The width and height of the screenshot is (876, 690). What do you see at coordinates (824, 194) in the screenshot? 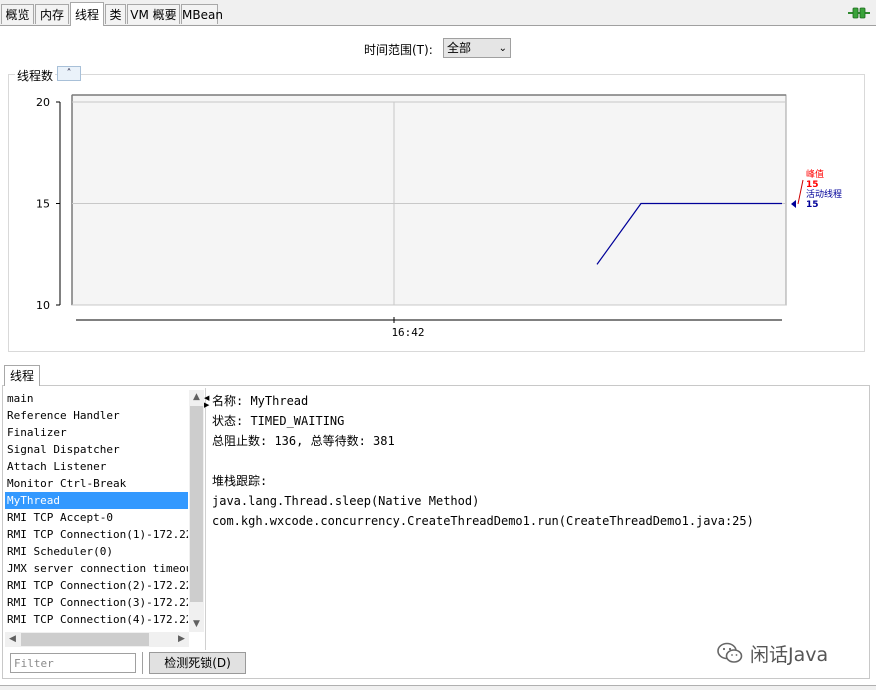
I see `legend-active-name: 活动线程` at bounding box center [824, 194].